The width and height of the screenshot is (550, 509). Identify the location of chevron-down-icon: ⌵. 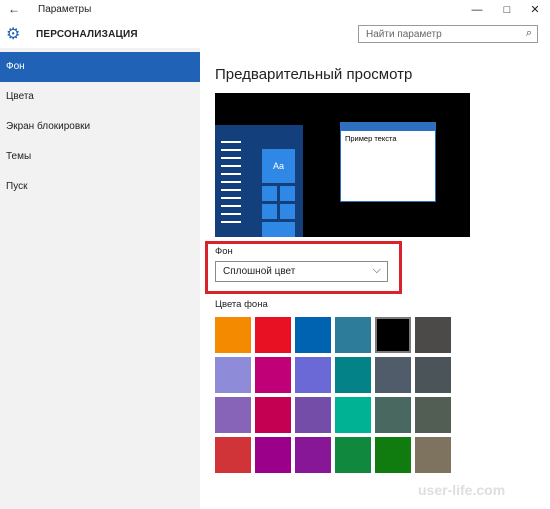
(376, 270).